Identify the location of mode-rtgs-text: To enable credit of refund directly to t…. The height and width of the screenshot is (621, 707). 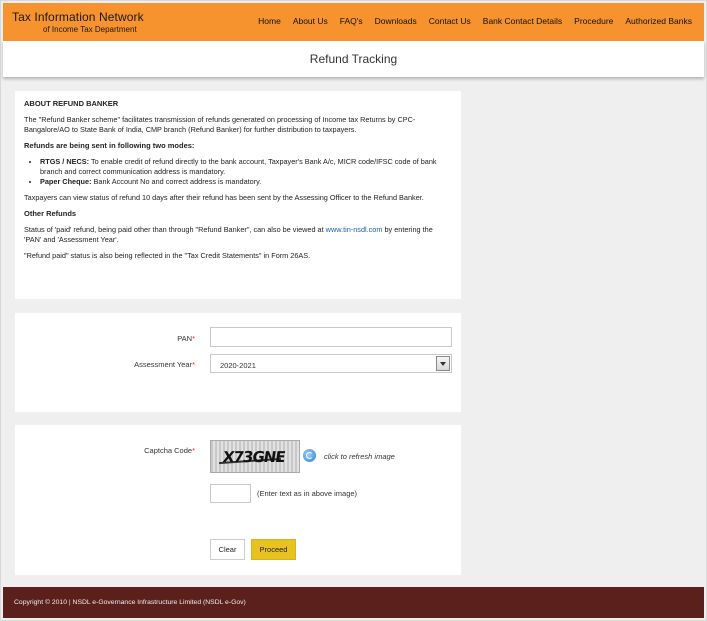
(238, 166).